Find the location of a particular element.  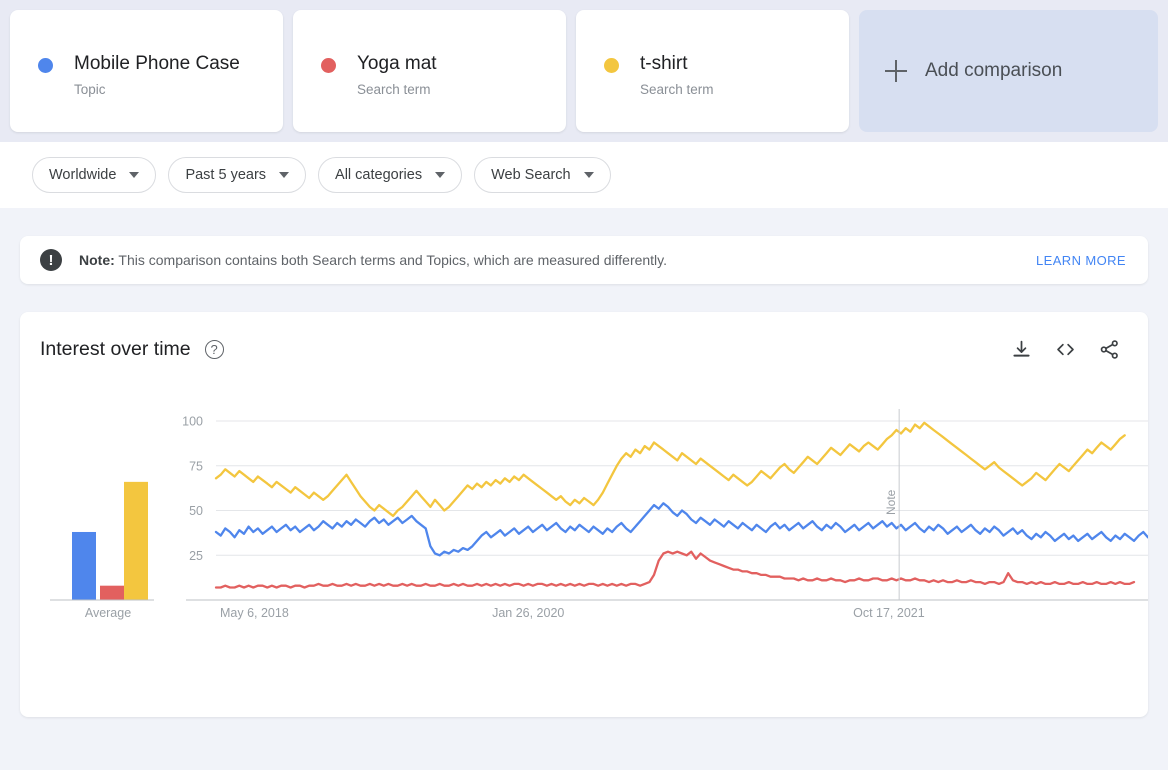

download-icon is located at coordinates (1021, 349).